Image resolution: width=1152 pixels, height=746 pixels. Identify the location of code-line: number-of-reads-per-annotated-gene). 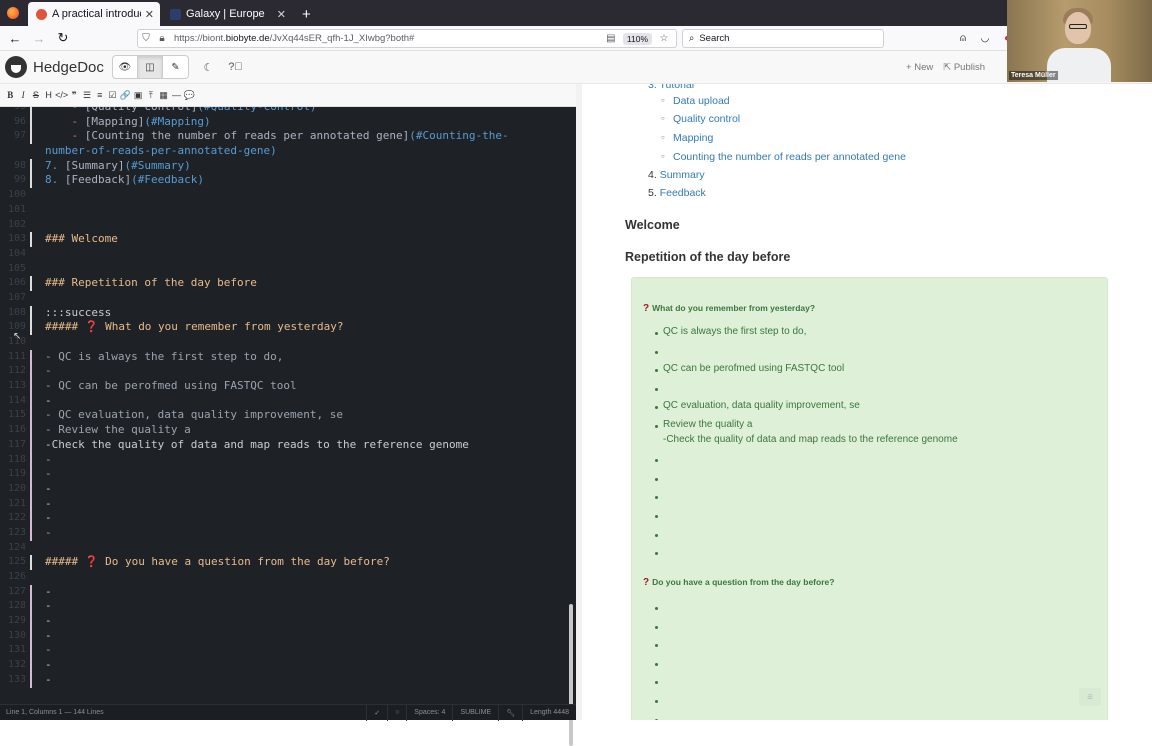
(283, 151).